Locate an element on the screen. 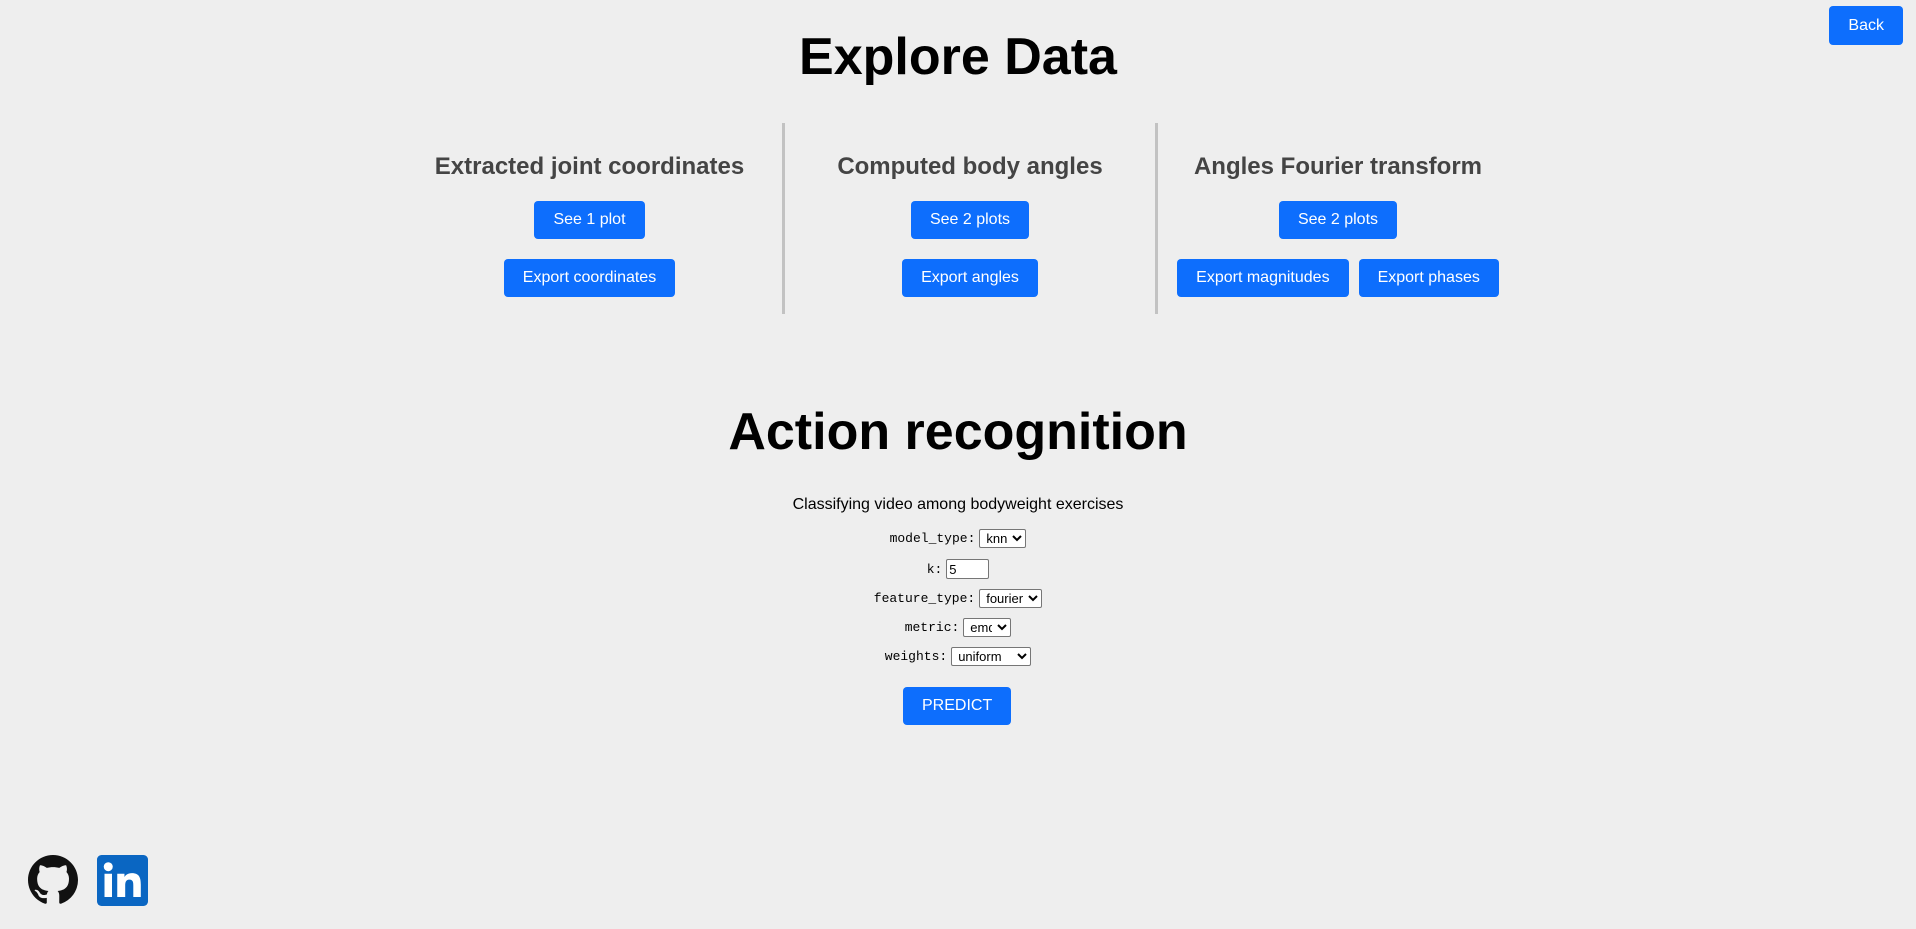  export-phases-button: Export phases is located at coordinates (1428, 278).